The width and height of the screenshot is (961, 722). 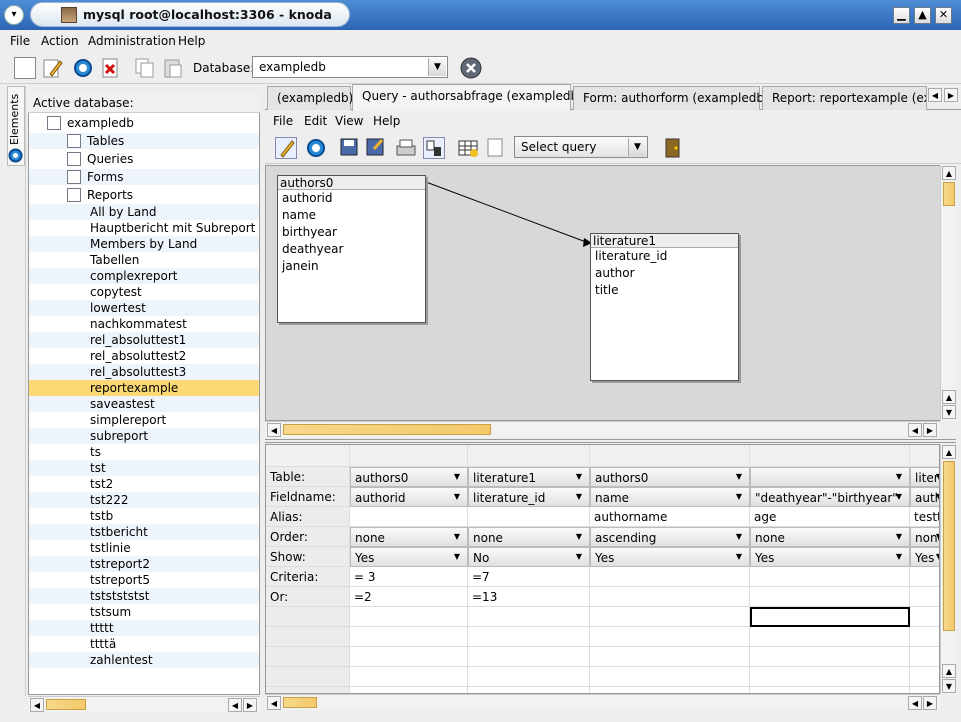 I want to click on table-field: janein, so click(x=351, y=266).